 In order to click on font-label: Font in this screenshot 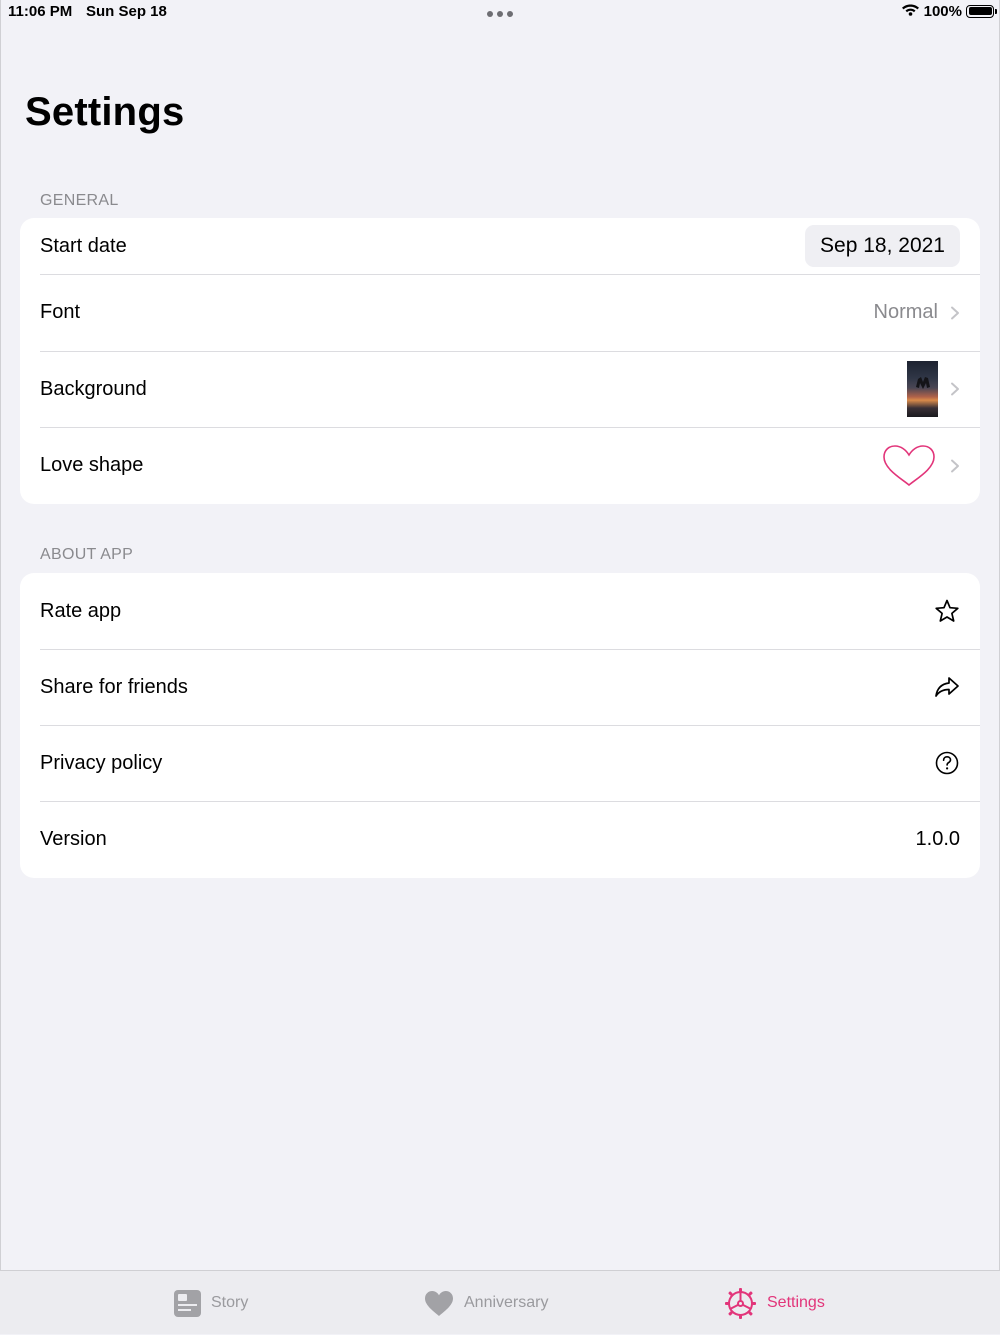, I will do `click(60, 312)`.